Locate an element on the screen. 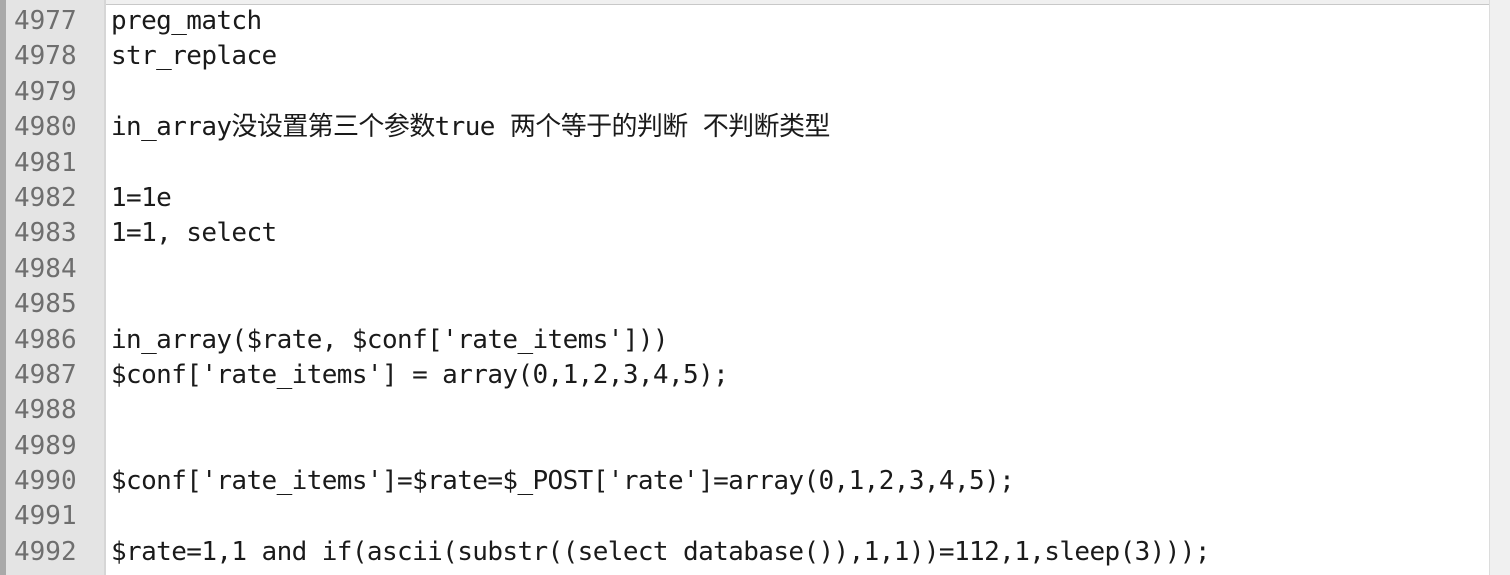 This screenshot has width=1510, height=575. line-number: 4983 is located at coordinates (45, 233).